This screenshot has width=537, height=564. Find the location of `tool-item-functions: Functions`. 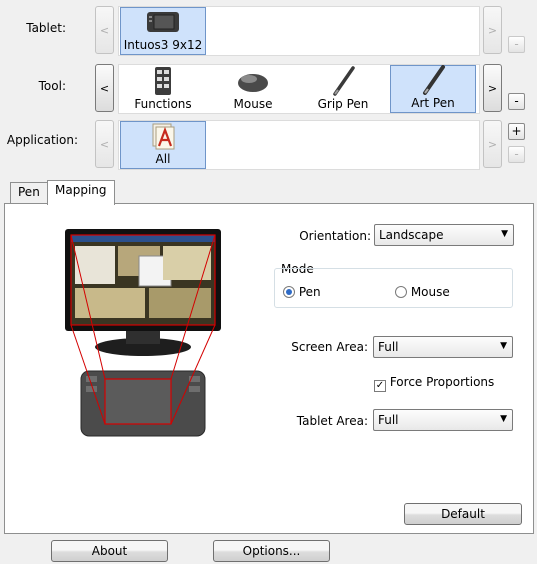

tool-item-functions: Functions is located at coordinates (163, 89).